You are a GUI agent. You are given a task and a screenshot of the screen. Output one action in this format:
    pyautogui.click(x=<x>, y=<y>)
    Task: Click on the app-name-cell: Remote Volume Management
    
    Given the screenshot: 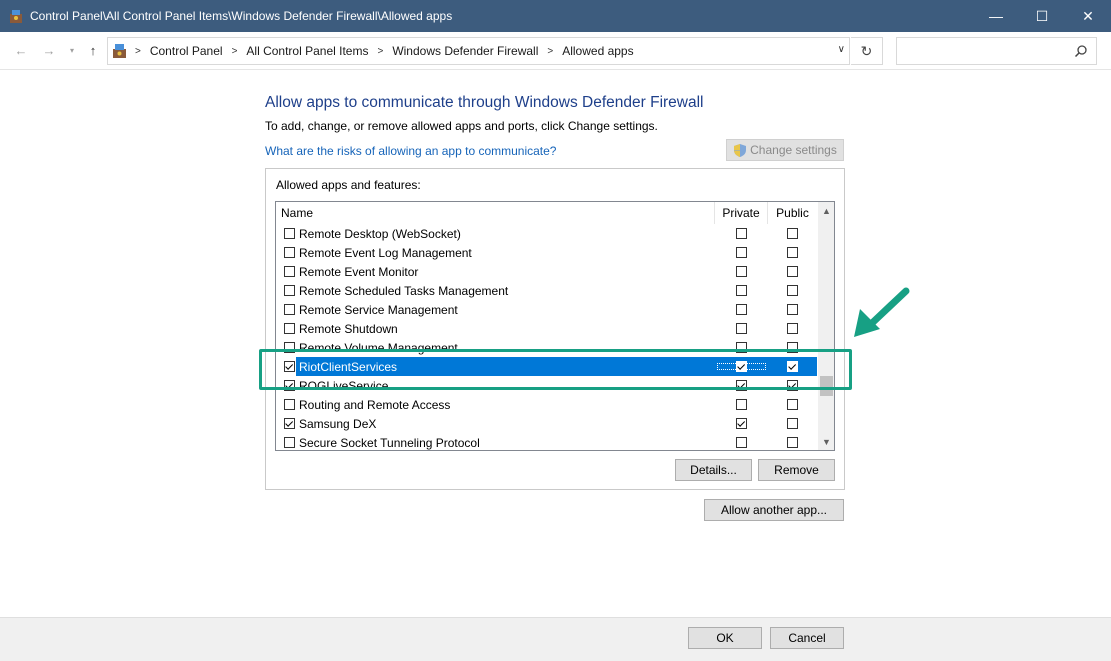 What is the action you would take?
    pyautogui.click(x=495, y=348)
    